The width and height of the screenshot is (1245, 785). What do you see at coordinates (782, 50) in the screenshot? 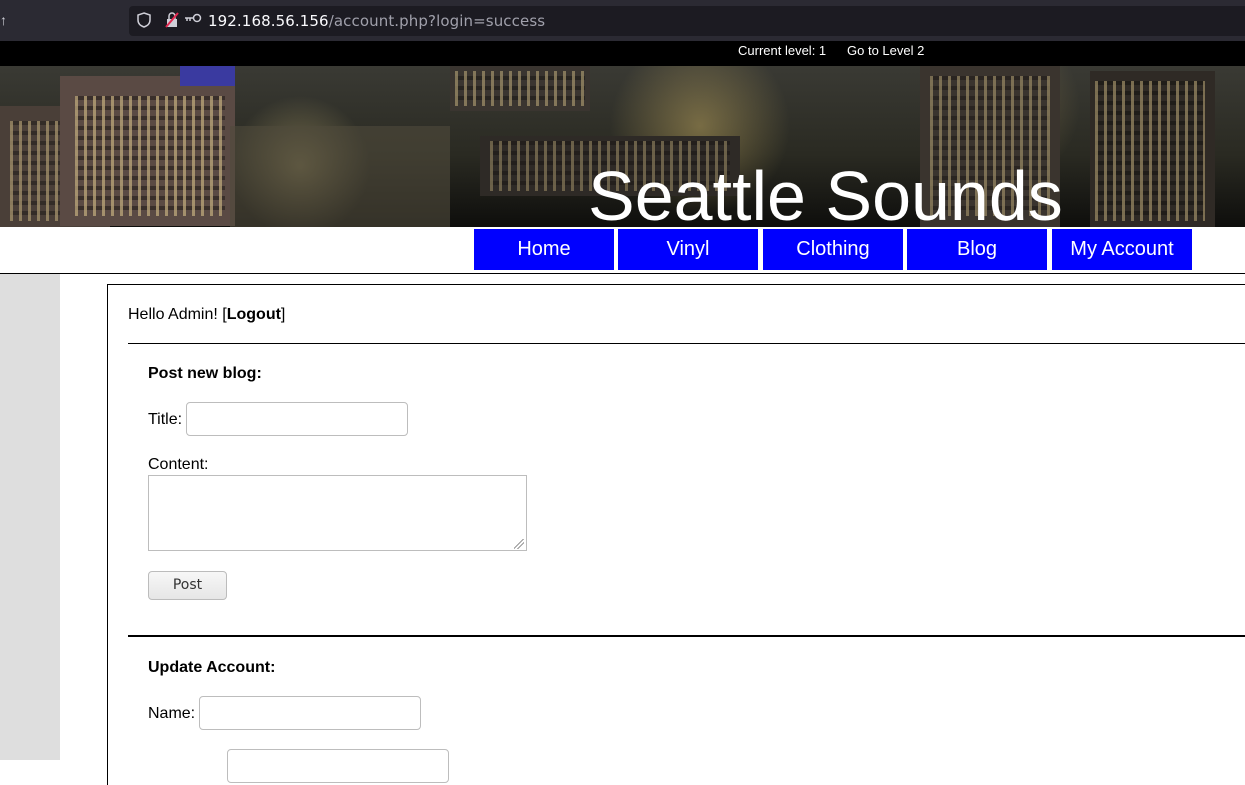
I see `current-level-text: Current level: 1` at bounding box center [782, 50].